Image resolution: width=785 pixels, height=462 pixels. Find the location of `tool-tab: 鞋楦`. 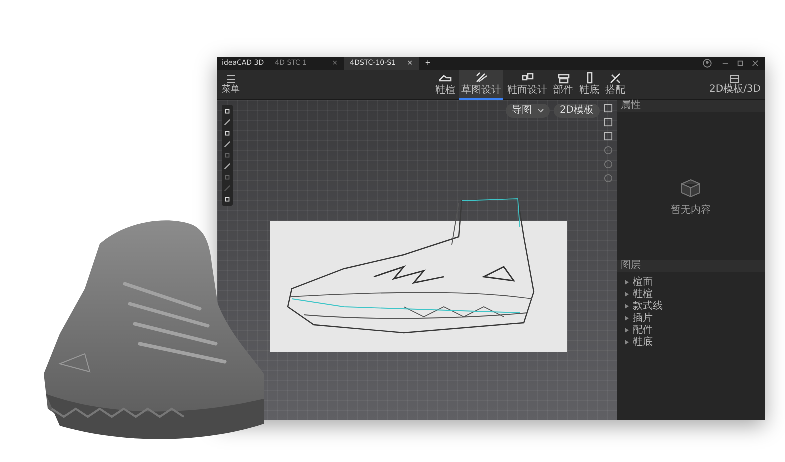

tool-tab: 鞋楦 is located at coordinates (445, 85).